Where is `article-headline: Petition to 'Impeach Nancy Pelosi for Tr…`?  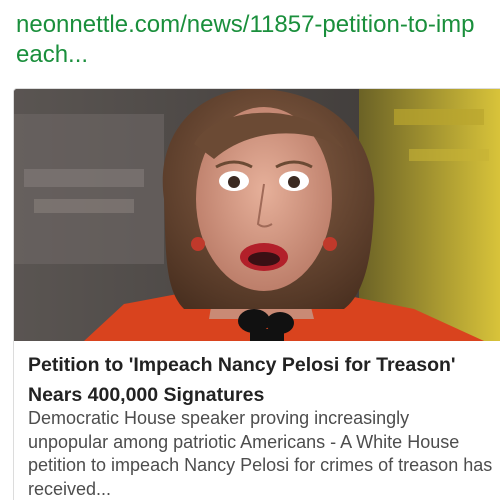 article-headline: Petition to 'Impeach Nancy Pelosi for Tr… is located at coordinates (261, 380).